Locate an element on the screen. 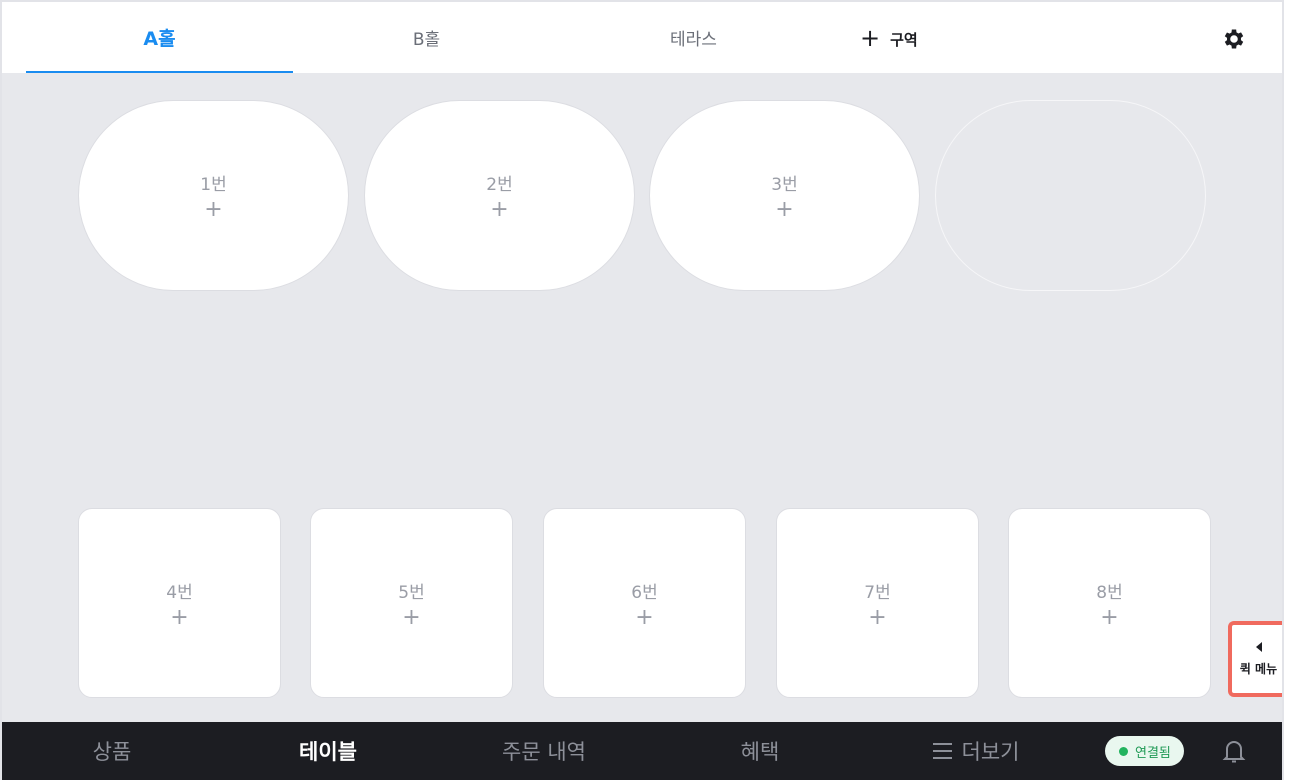  table-card: 3번 + is located at coordinates (784, 195).